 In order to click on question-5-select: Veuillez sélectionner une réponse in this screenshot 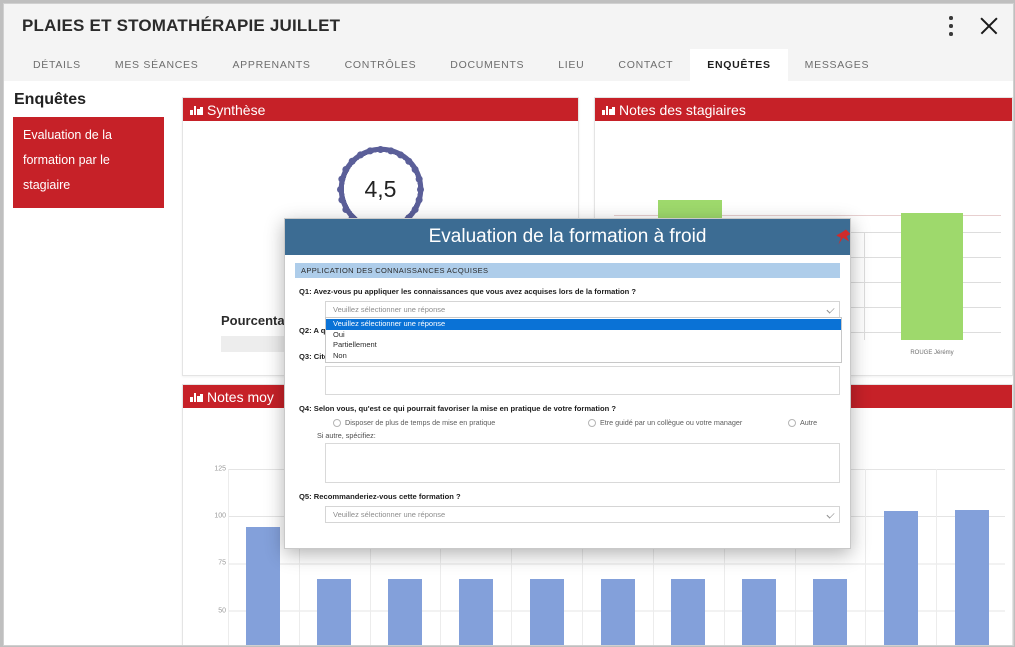, I will do `click(582, 514)`.